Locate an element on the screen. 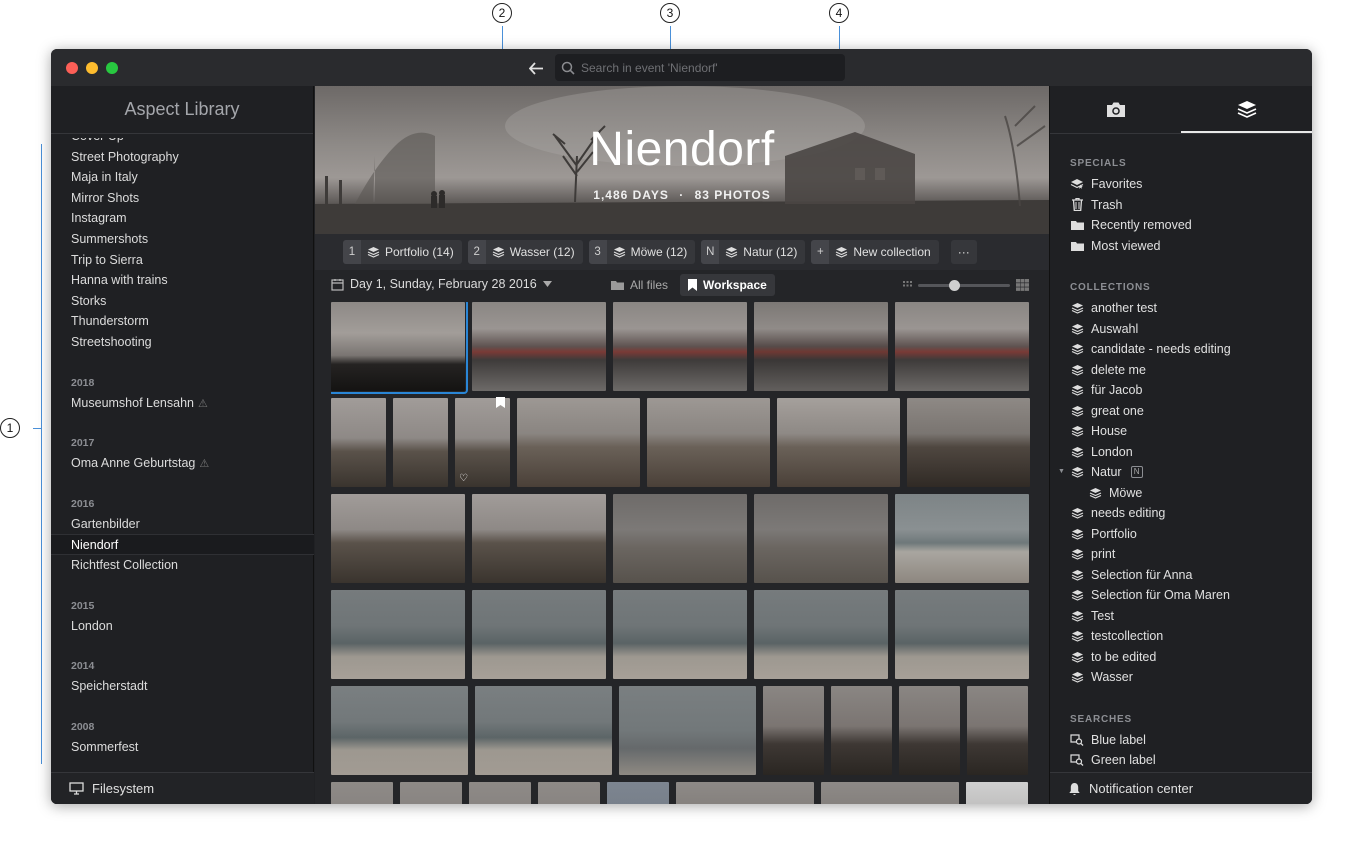 The image size is (1361, 851). library-item: Oma Anne Geburtstag ⚠ is located at coordinates (182, 463).